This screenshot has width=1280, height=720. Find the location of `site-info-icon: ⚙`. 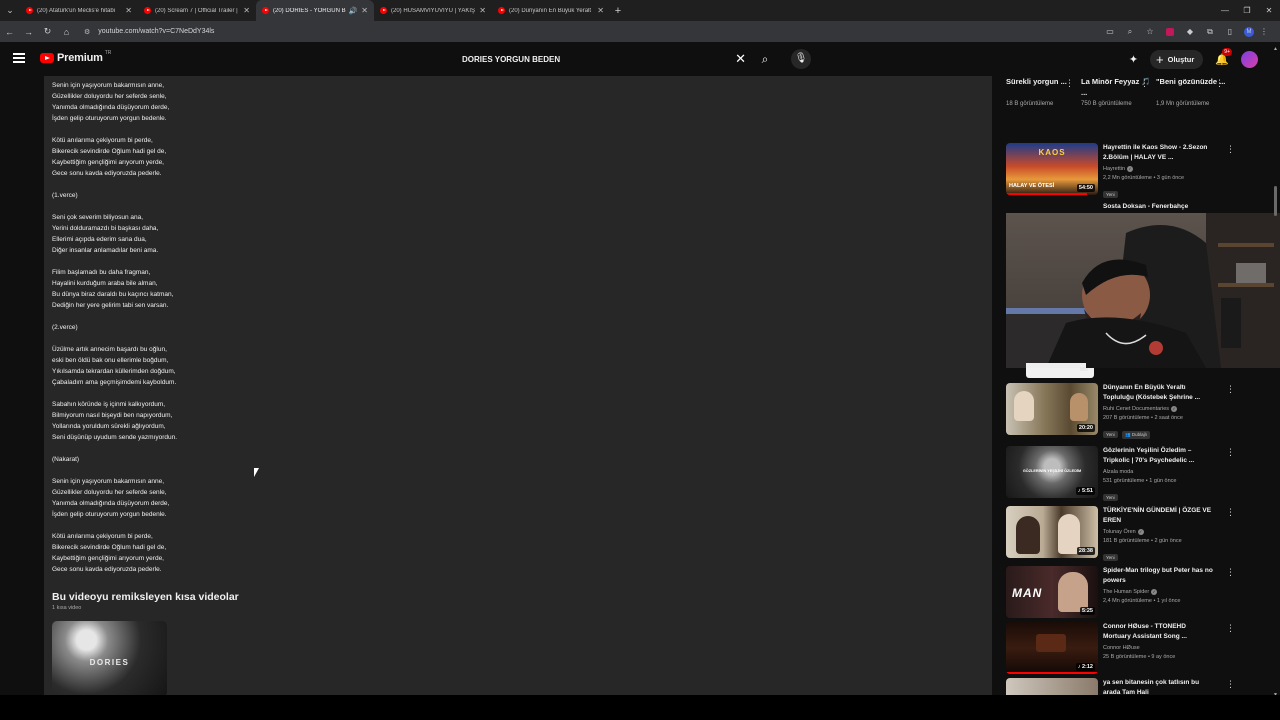

site-info-icon: ⚙ is located at coordinates (87, 32).